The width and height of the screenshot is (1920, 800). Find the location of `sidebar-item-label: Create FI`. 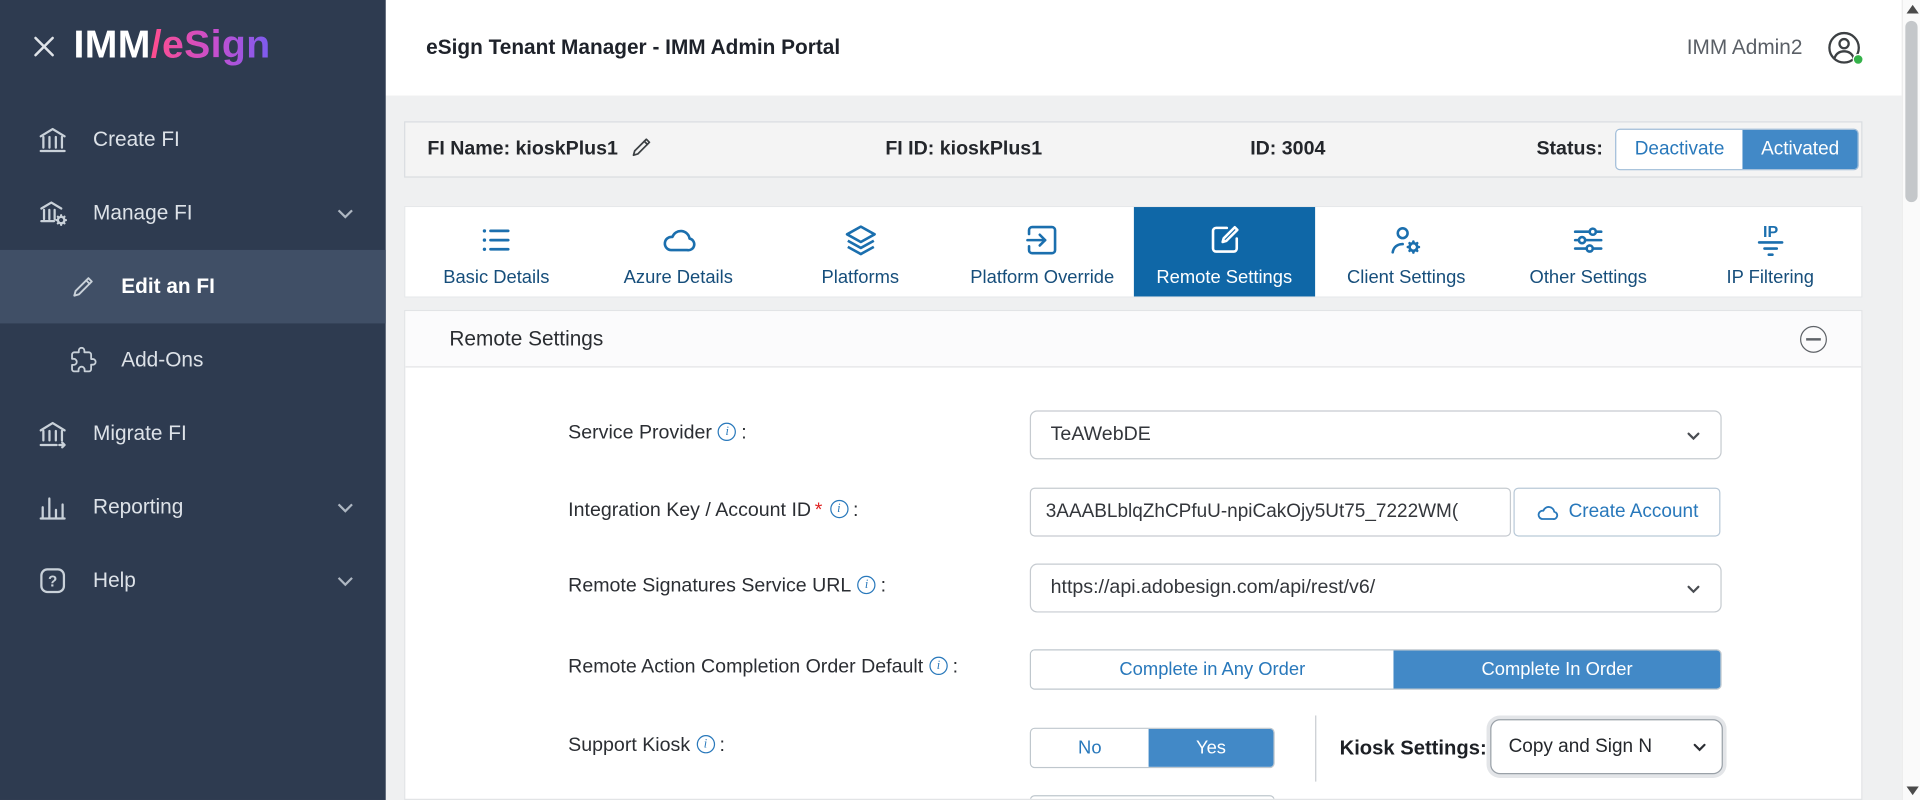

sidebar-item-label: Create FI is located at coordinates (136, 139).